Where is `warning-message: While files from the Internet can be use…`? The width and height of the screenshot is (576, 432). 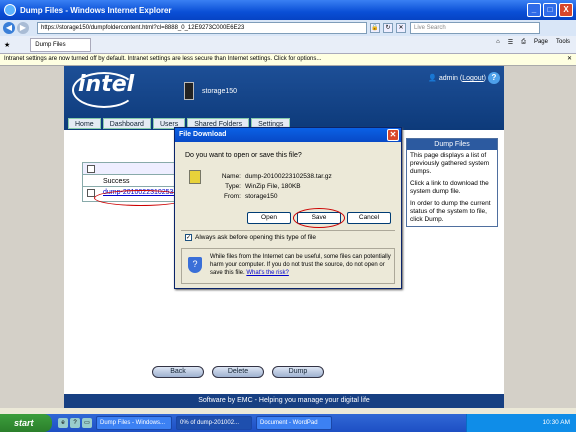 warning-message: While files from the Internet can be use… is located at coordinates (300, 265).